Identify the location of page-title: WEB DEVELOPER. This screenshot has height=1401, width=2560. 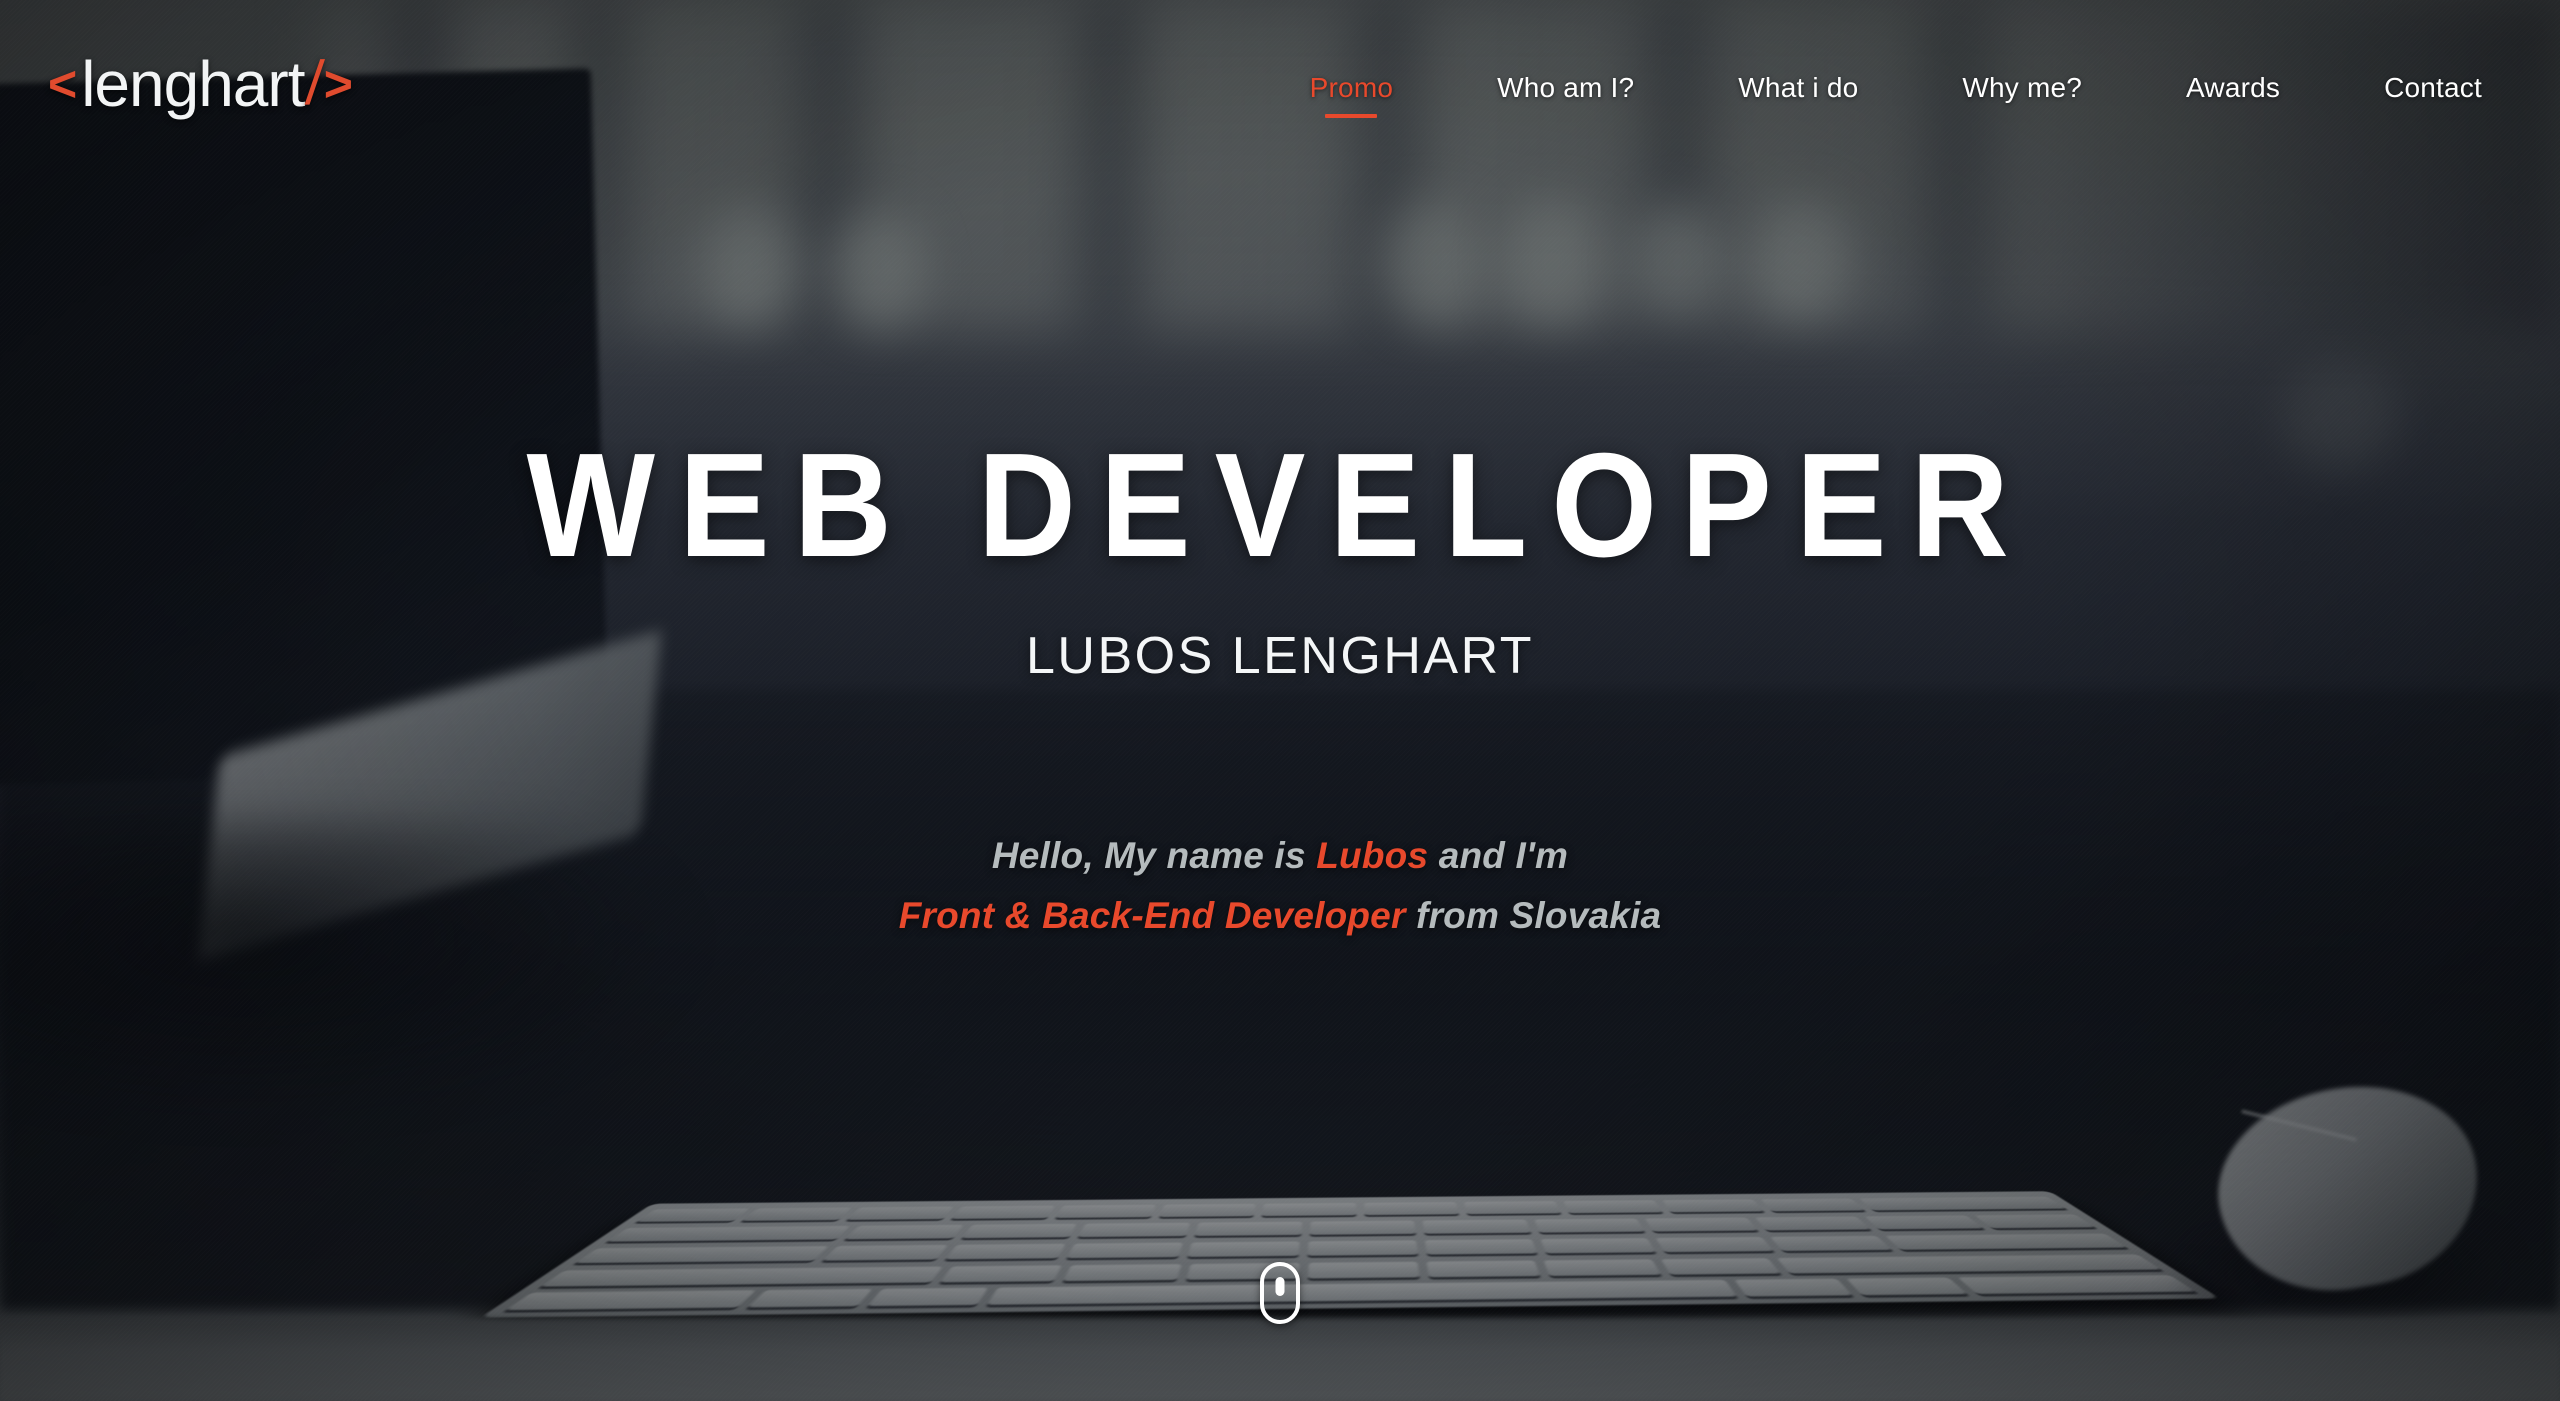
(1280, 505).